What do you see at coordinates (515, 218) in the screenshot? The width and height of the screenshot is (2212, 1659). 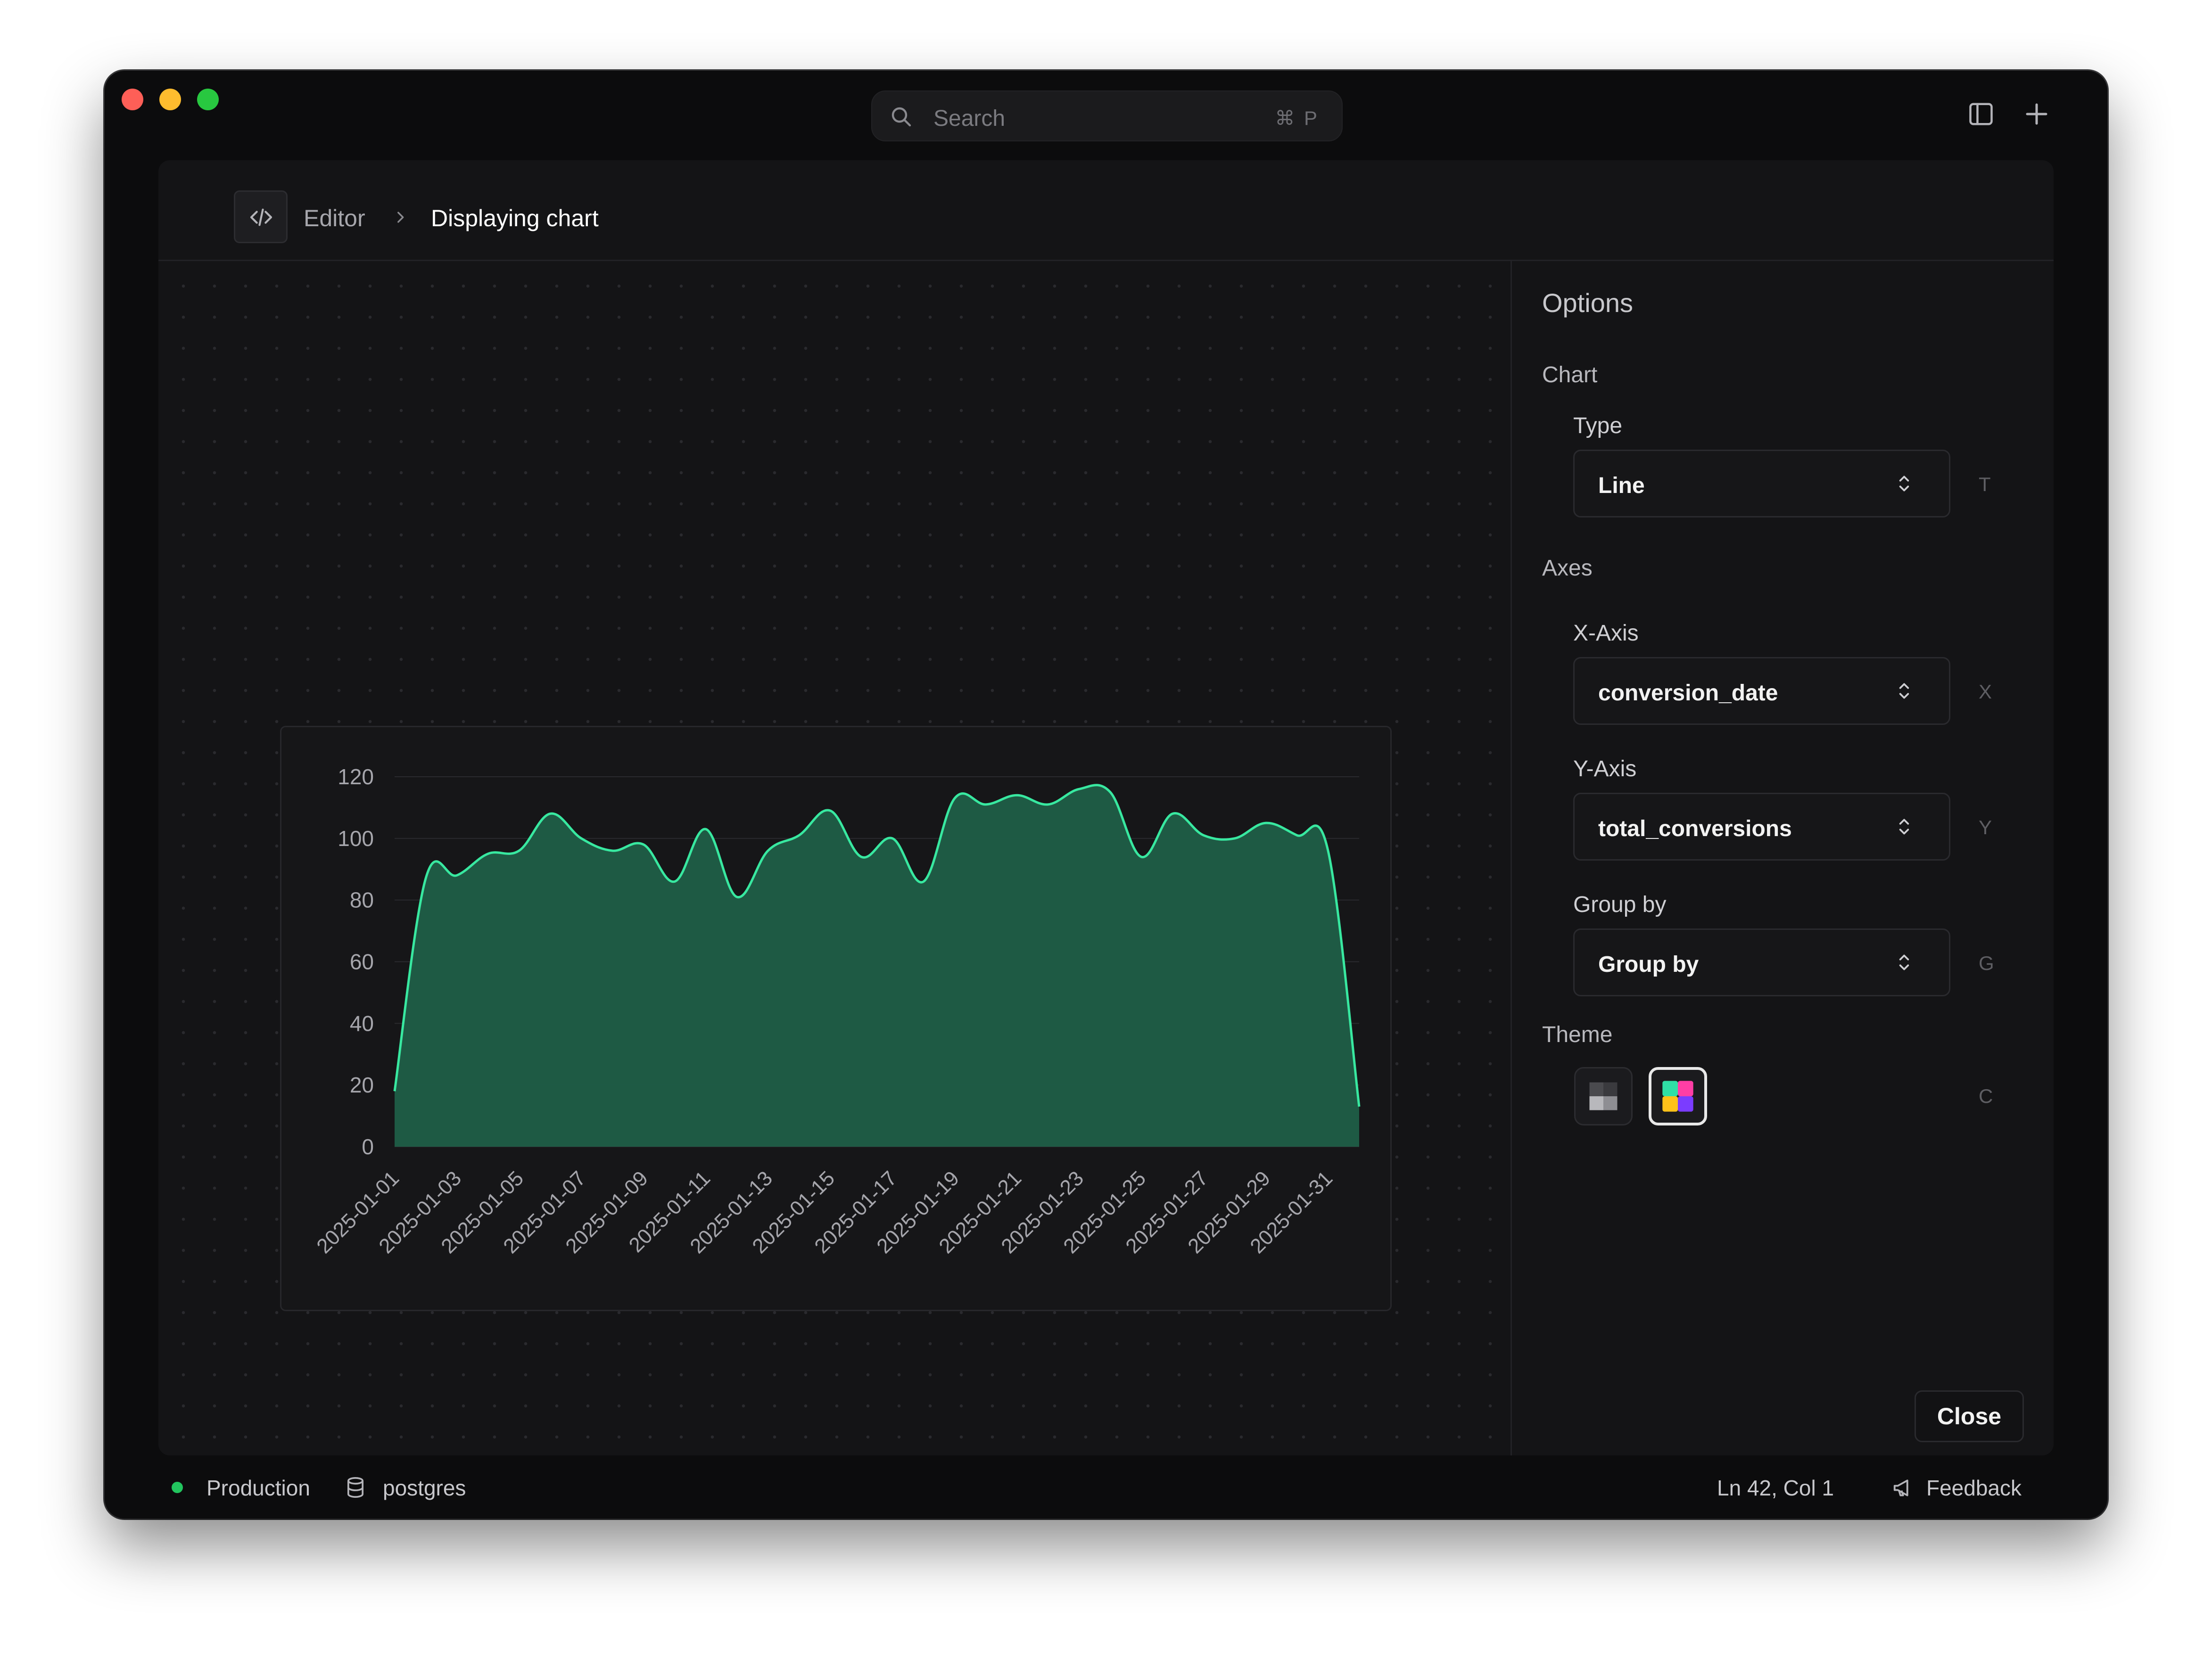 I see `breadcrumb-current: Displaying chart` at bounding box center [515, 218].